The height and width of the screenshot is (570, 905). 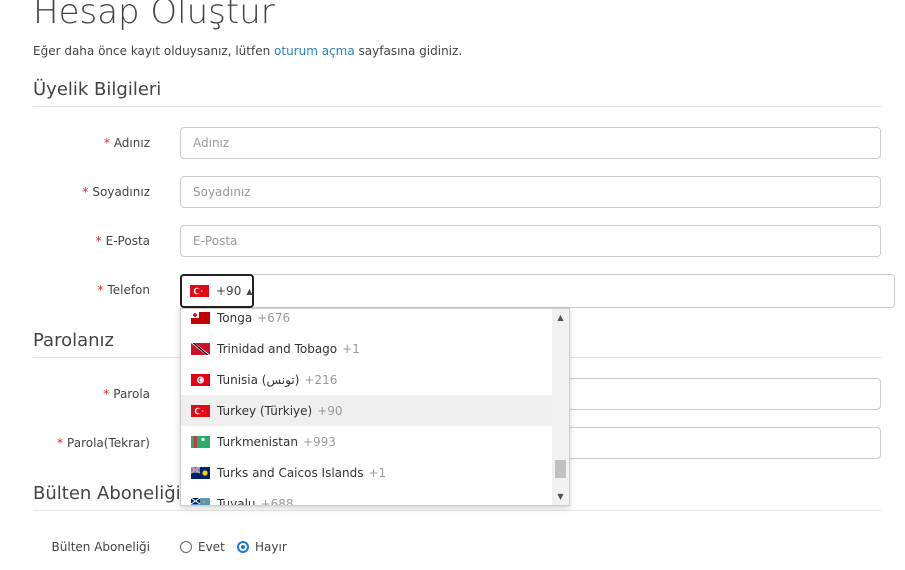 I want to click on last-name-label: * Soyadınız, so click(x=75, y=192).